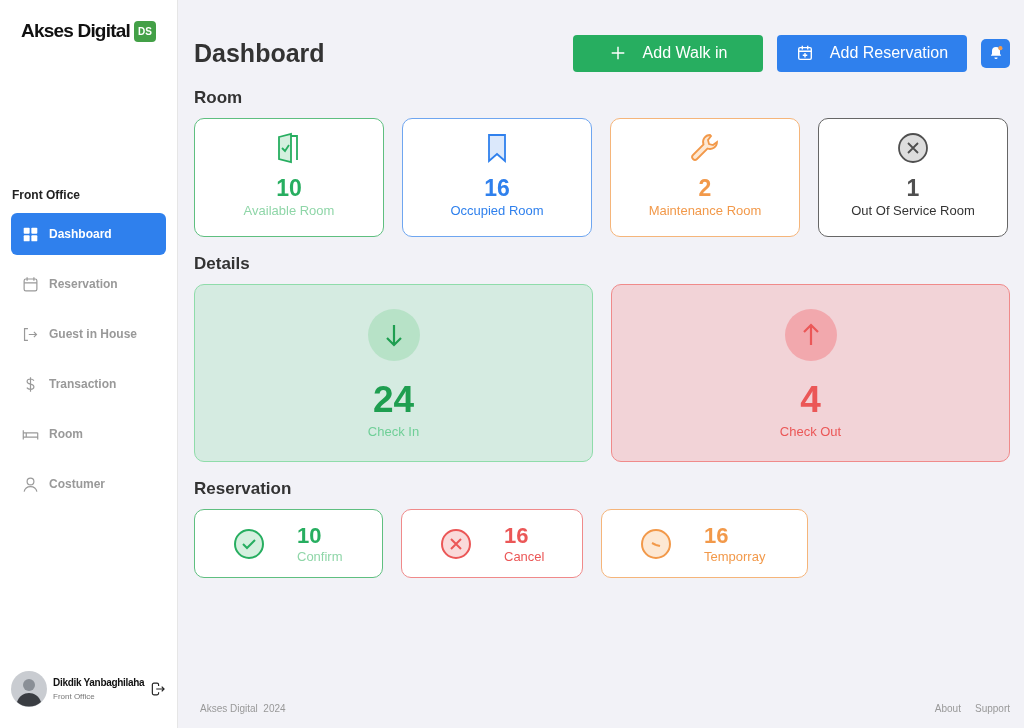 The width and height of the screenshot is (1024, 728). Describe the element at coordinates (88, 484) in the screenshot. I see `sidebar-item: Costumer` at that location.